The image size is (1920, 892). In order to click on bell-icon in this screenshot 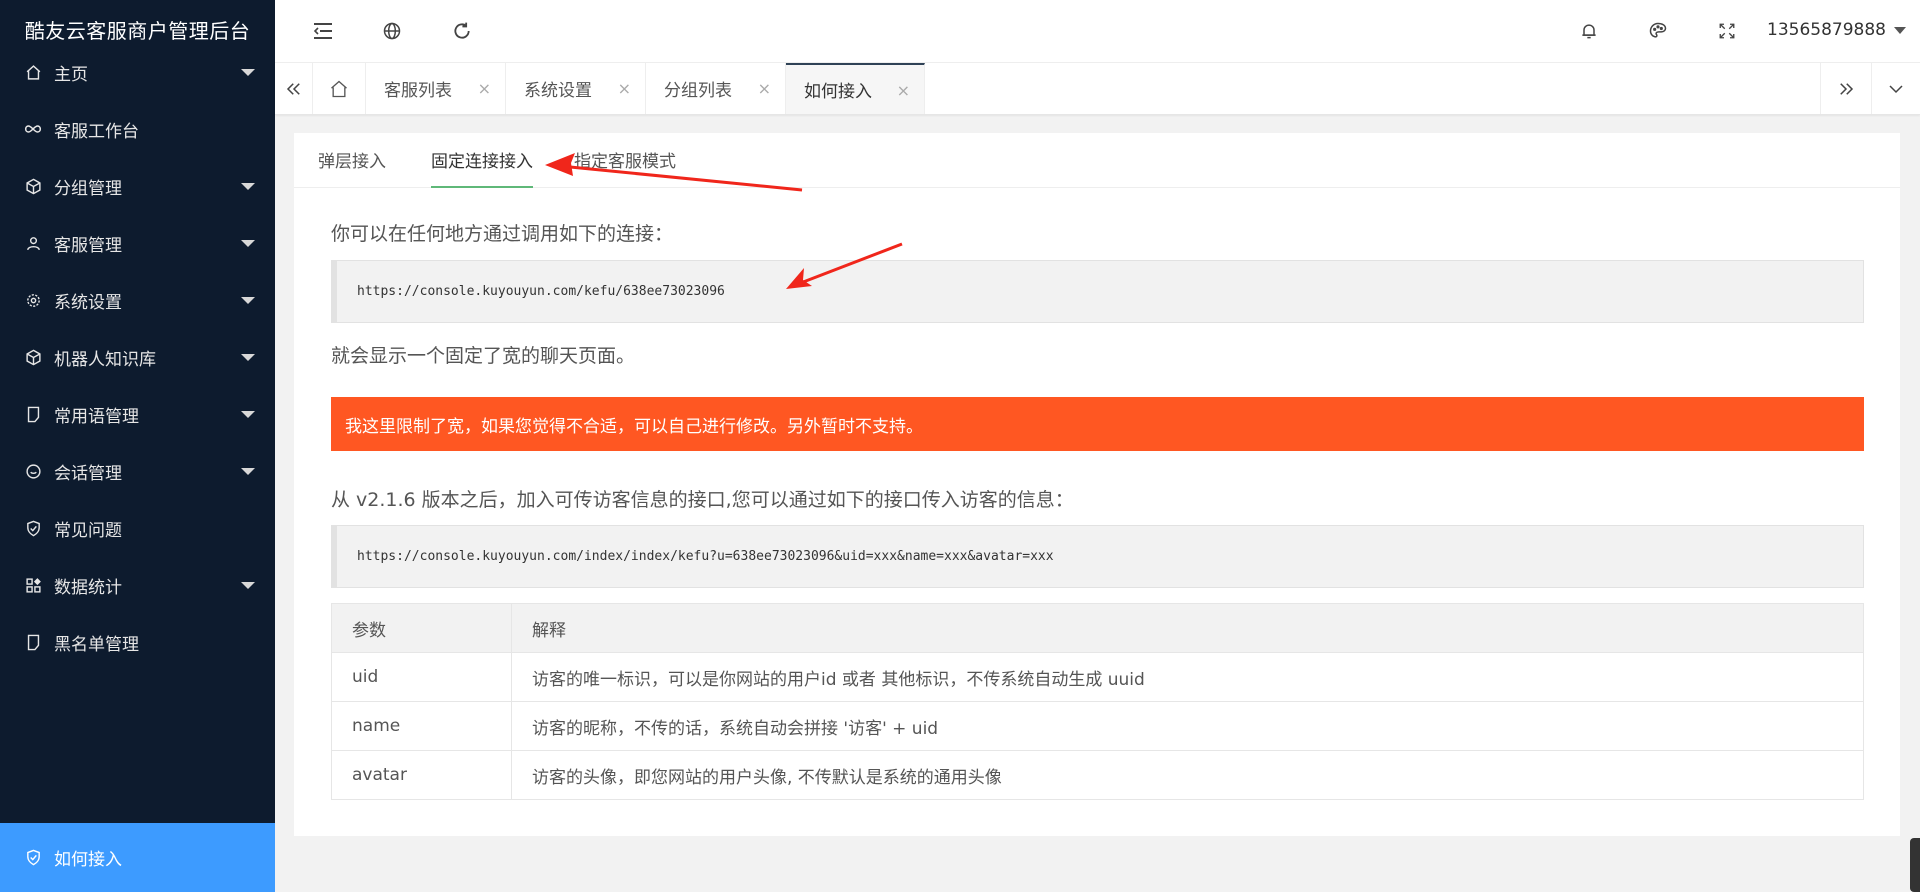, I will do `click(1589, 31)`.